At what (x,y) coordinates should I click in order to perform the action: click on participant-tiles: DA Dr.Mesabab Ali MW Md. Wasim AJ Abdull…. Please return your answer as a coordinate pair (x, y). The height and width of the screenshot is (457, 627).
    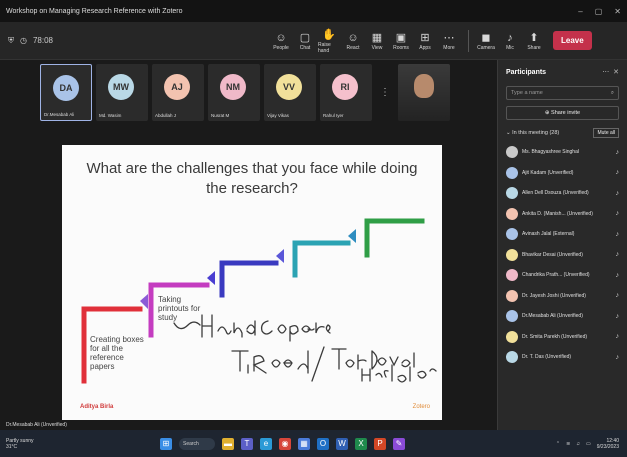
    Looking at the image, I should click on (245, 92).